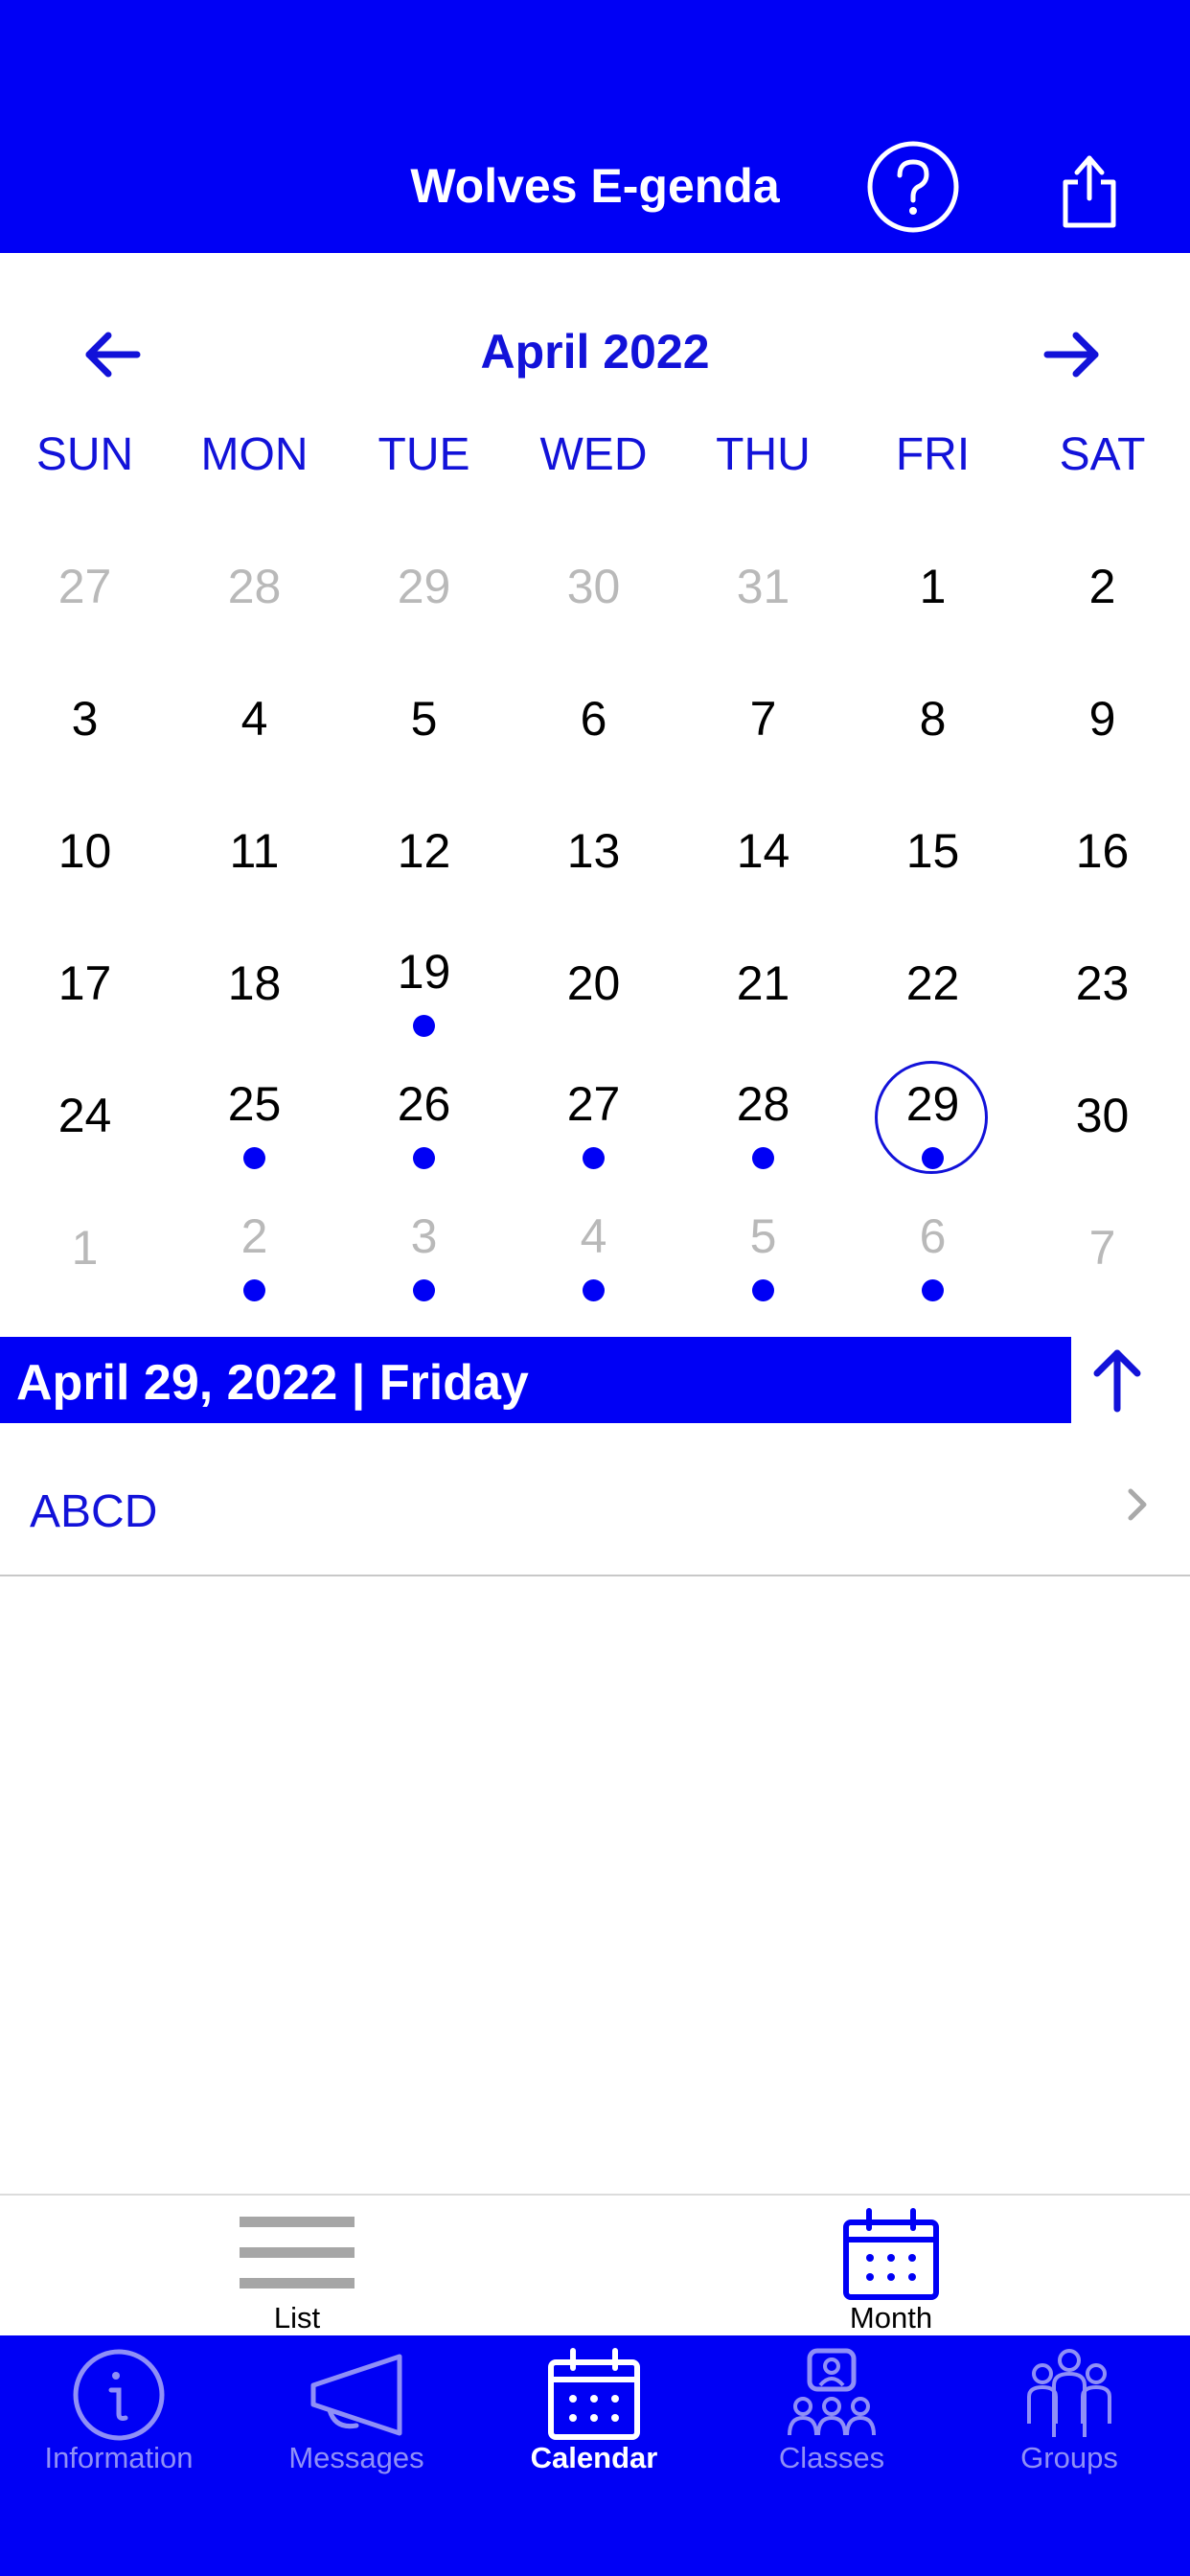 This screenshot has height=2576, width=1190. I want to click on list-view-button: List, so click(297, 2266).